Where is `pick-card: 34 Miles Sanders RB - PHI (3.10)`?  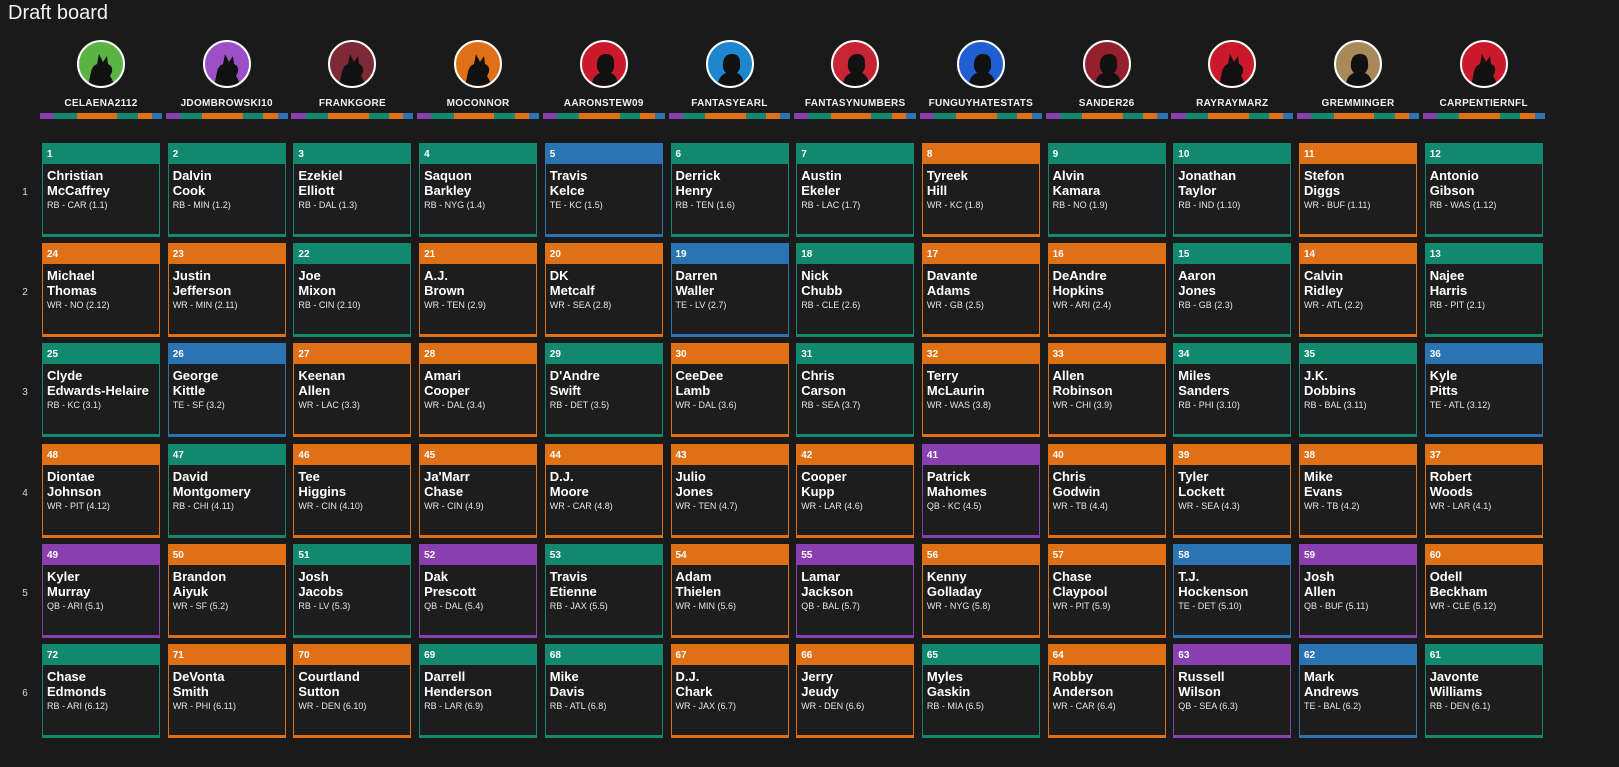 pick-card: 34 Miles Sanders RB - PHI (3.10) is located at coordinates (1232, 390).